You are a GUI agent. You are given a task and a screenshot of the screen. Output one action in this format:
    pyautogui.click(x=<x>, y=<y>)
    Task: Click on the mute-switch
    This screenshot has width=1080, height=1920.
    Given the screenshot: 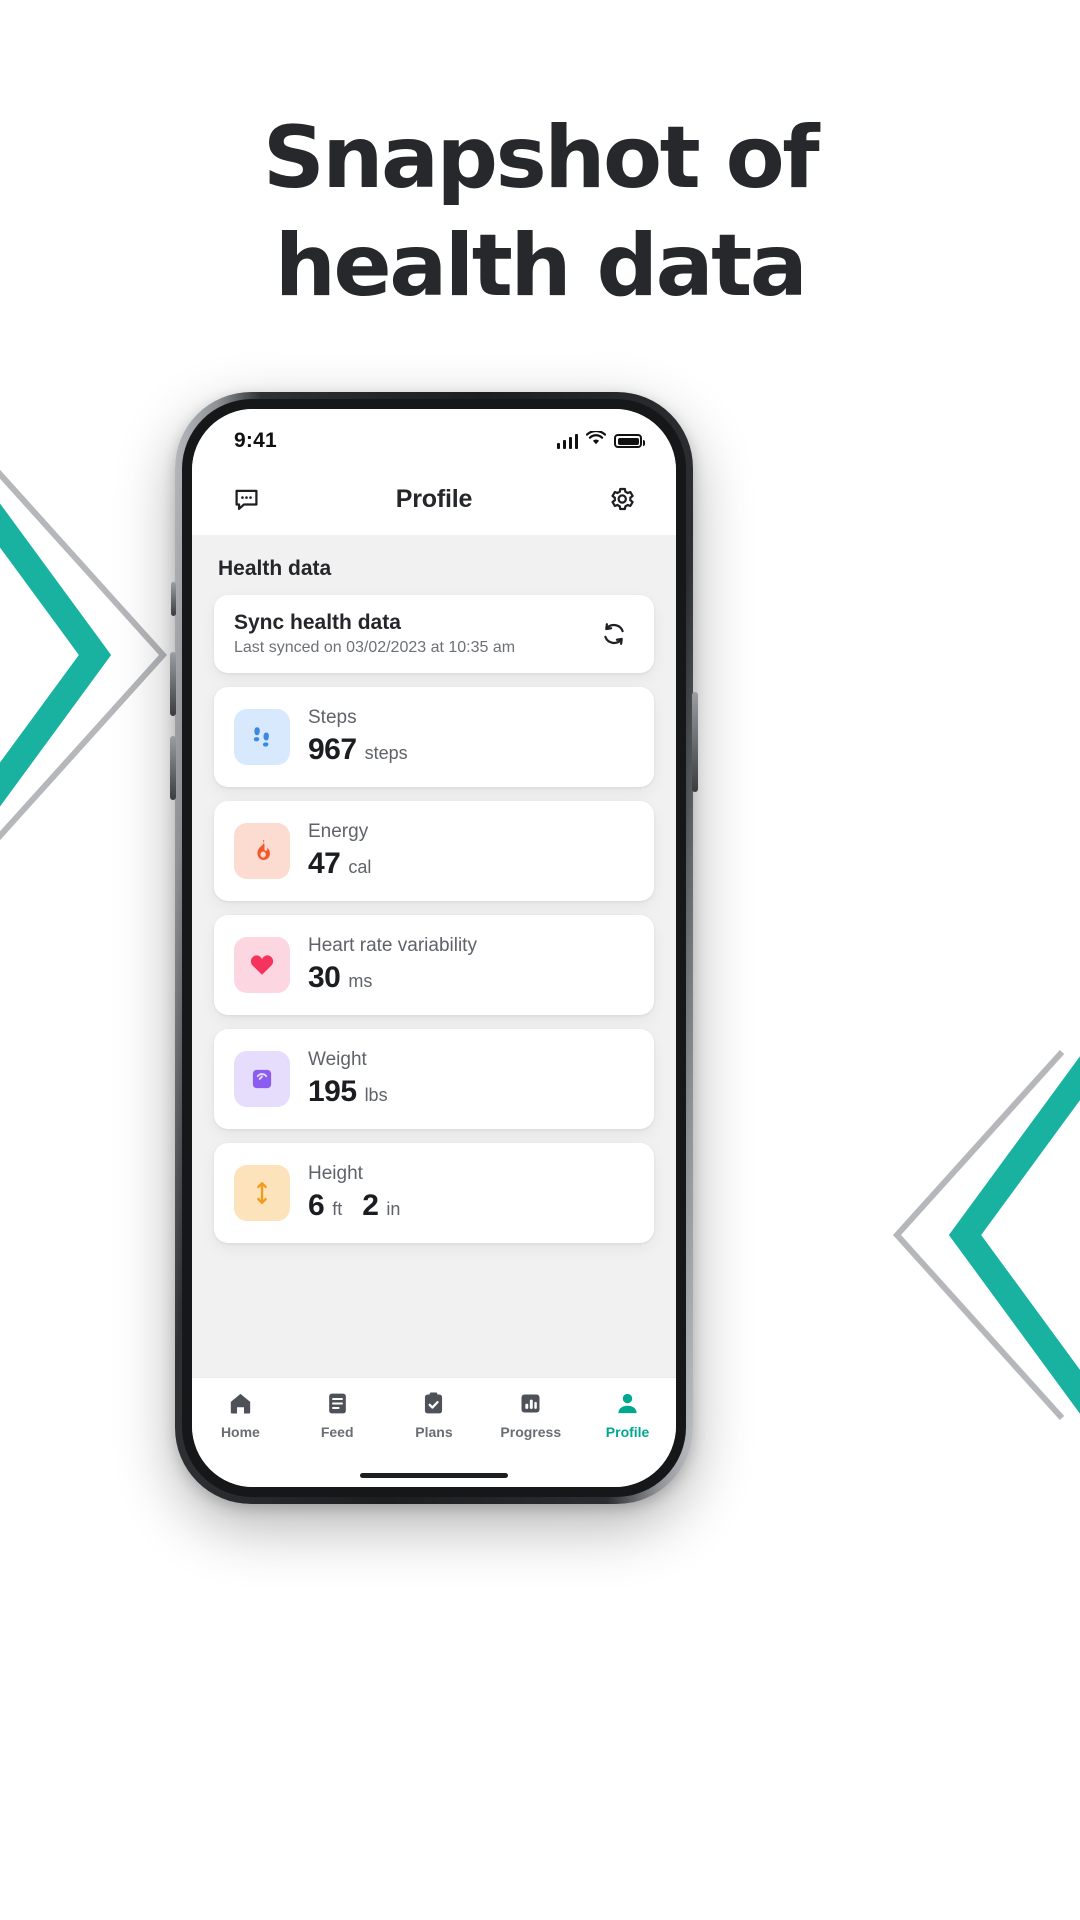 What is the action you would take?
    pyautogui.click(x=173, y=599)
    